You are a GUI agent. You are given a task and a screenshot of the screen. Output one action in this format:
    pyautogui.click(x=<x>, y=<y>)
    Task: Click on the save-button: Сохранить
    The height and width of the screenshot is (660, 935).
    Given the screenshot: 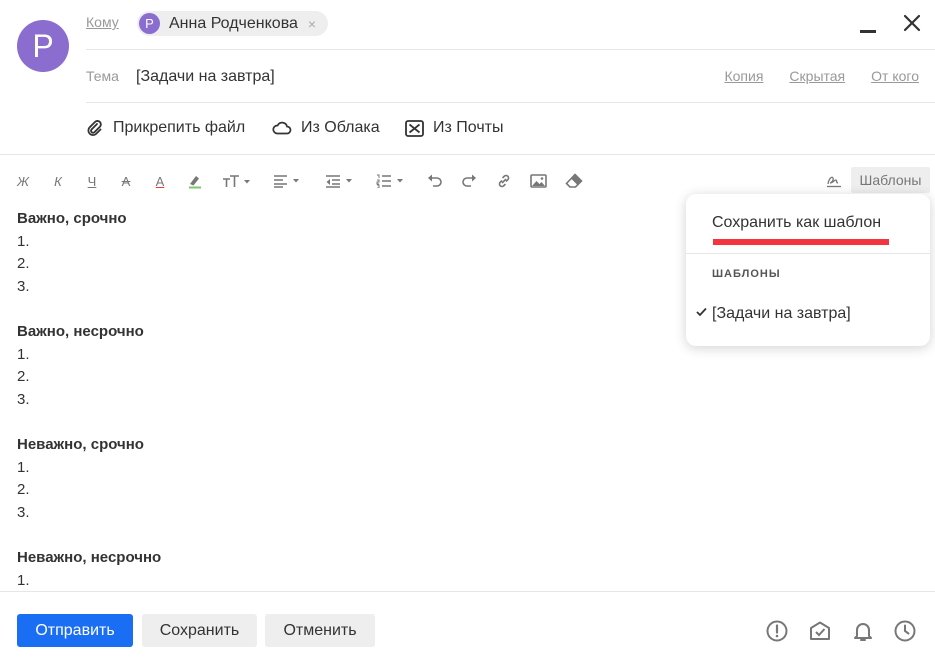 What is the action you would take?
    pyautogui.click(x=199, y=630)
    